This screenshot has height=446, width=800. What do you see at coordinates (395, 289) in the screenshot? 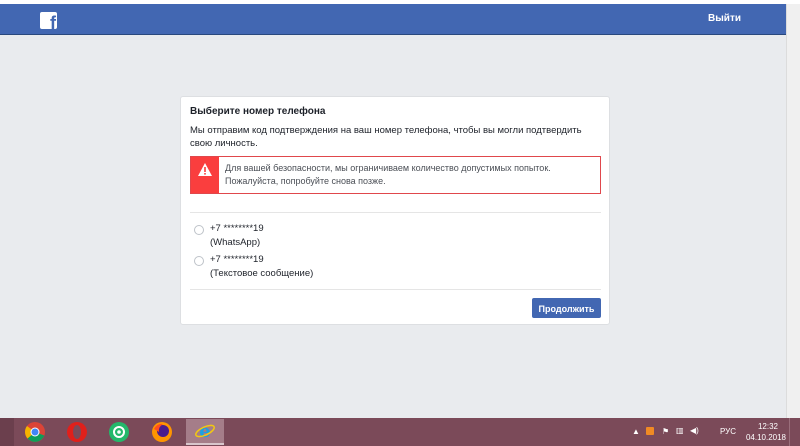
I see `divider-bottom` at bounding box center [395, 289].